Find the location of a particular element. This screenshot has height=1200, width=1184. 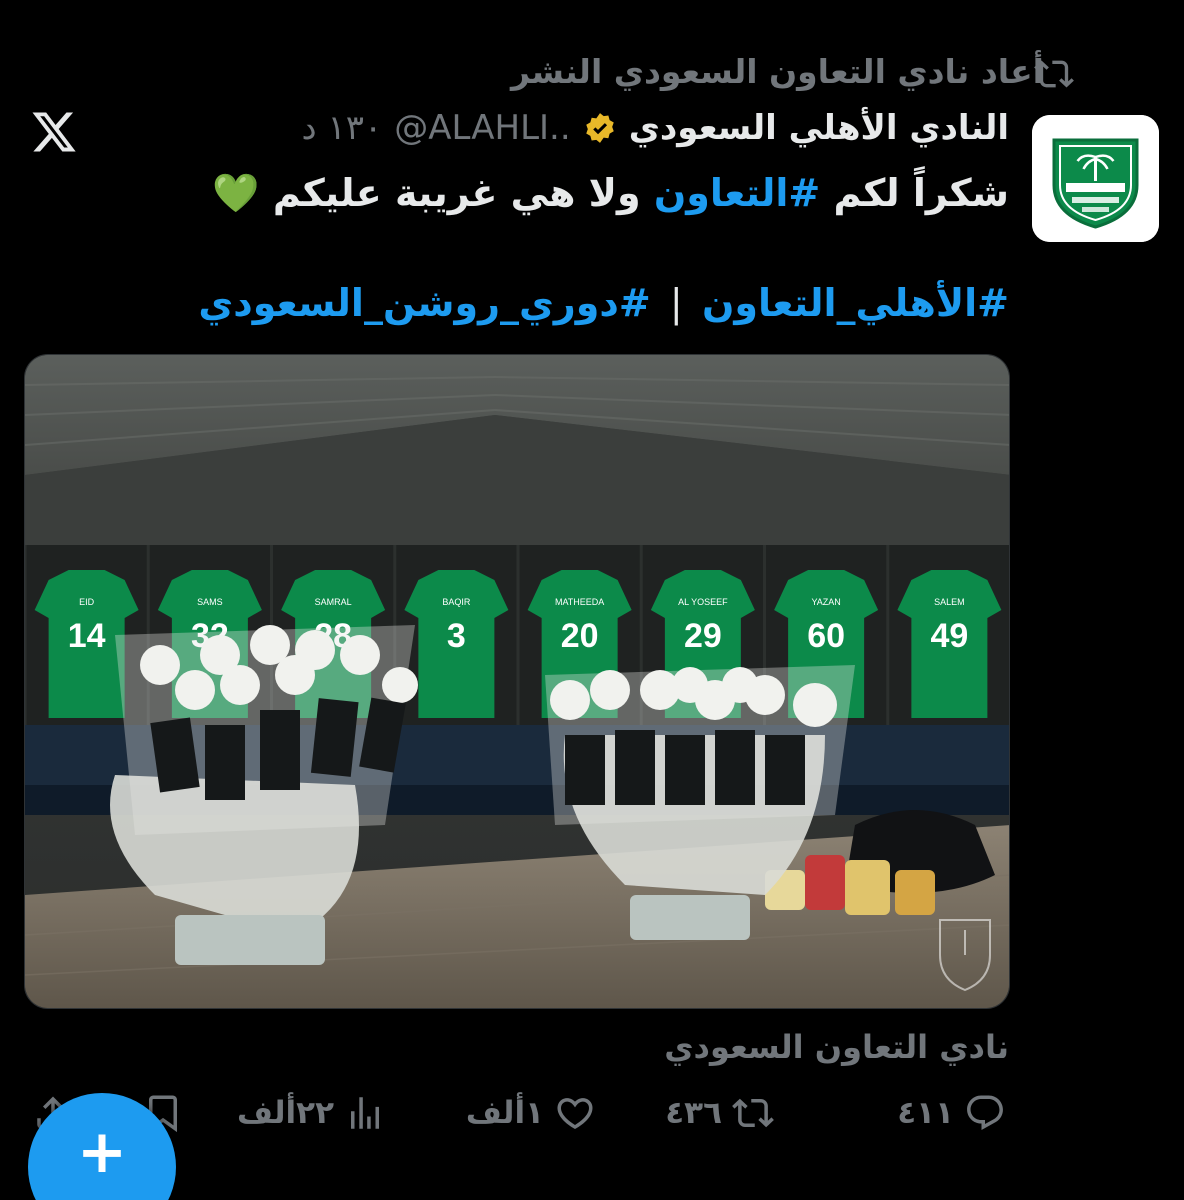

jersey: BAQIR 3 is located at coordinates (456, 644).